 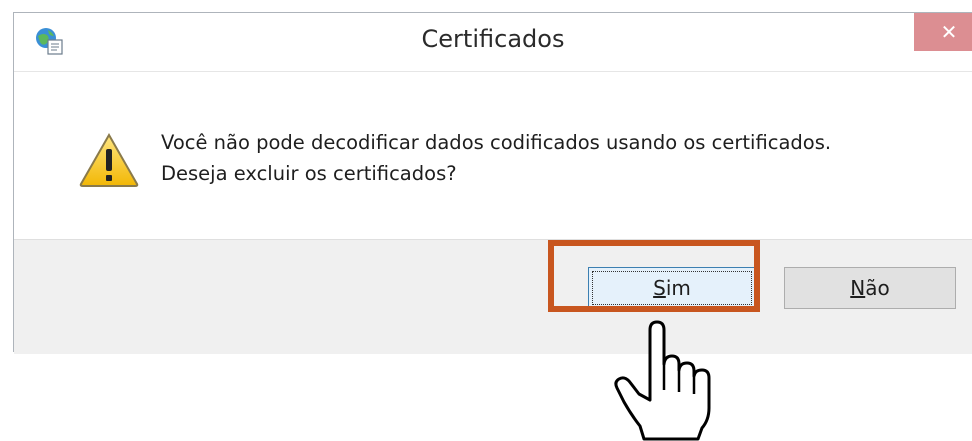 I want to click on hand-pointer-icon, so click(x=662, y=380).